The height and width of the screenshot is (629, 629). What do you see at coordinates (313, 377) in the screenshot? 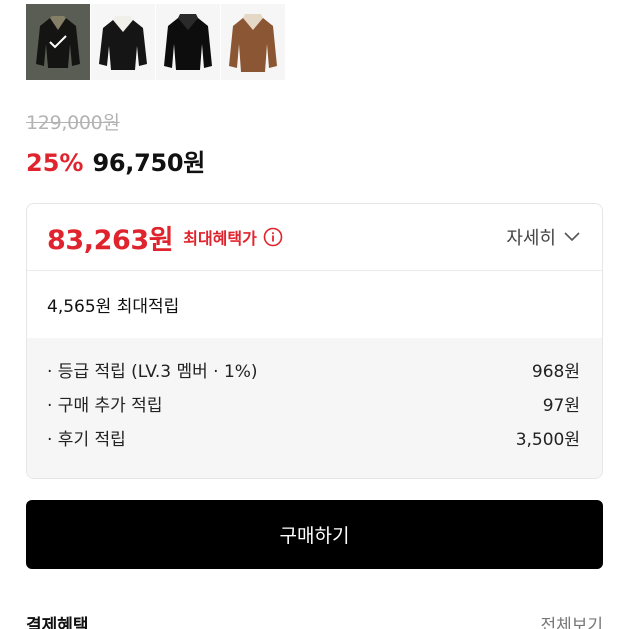
I see `point-item-grade: · 등급 적립 (LV.3 멤버 · 1%) 968원` at bounding box center [313, 377].